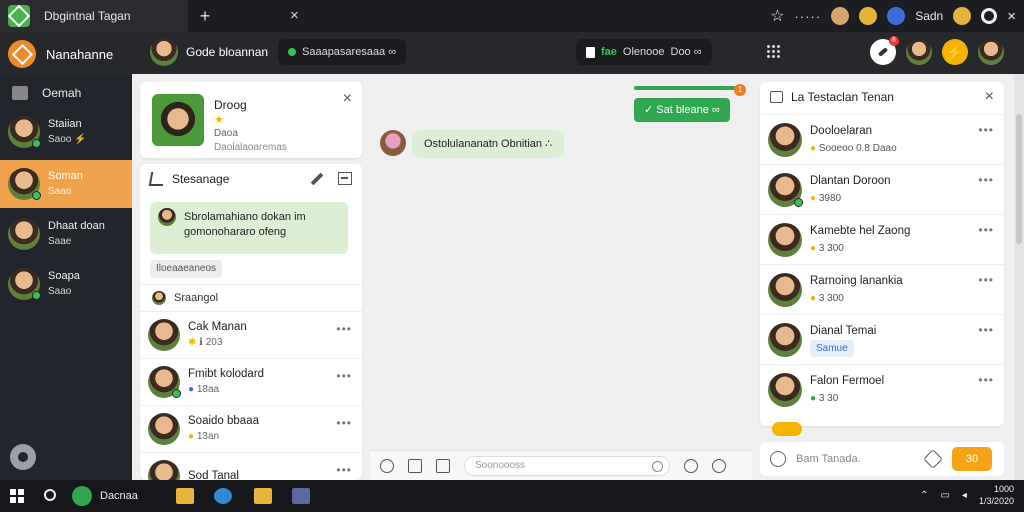 This screenshot has width=1024, height=512. I want to click on app-logo-icon, so click(19, 16).